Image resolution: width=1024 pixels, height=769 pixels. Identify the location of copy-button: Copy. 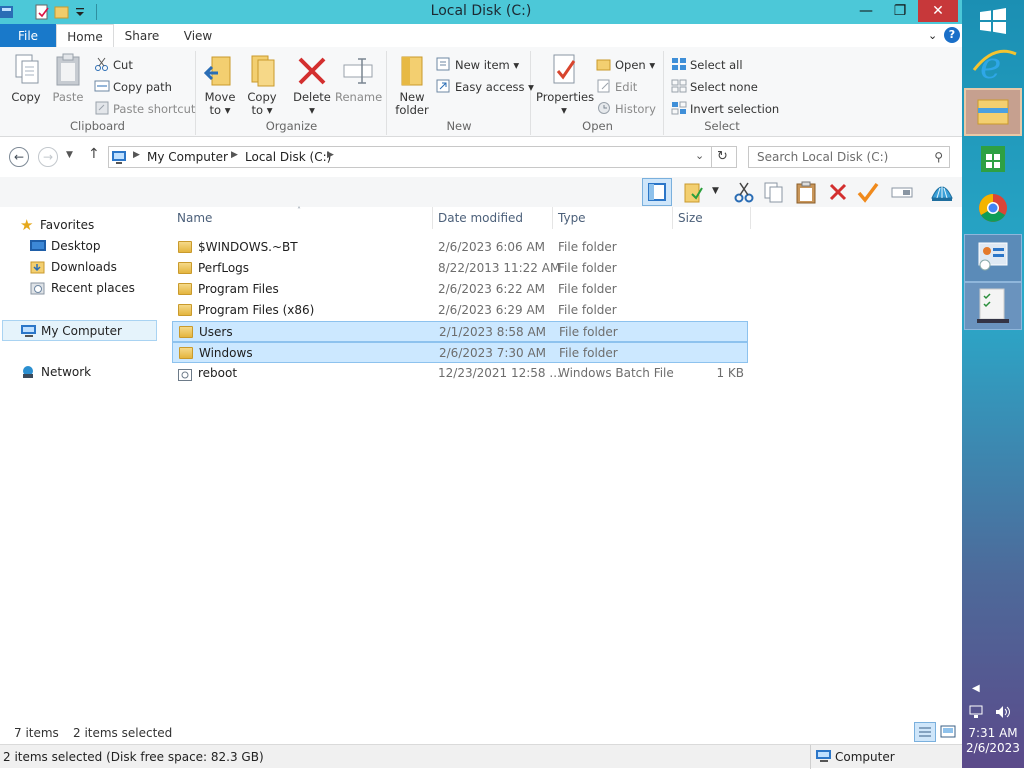
(26, 78).